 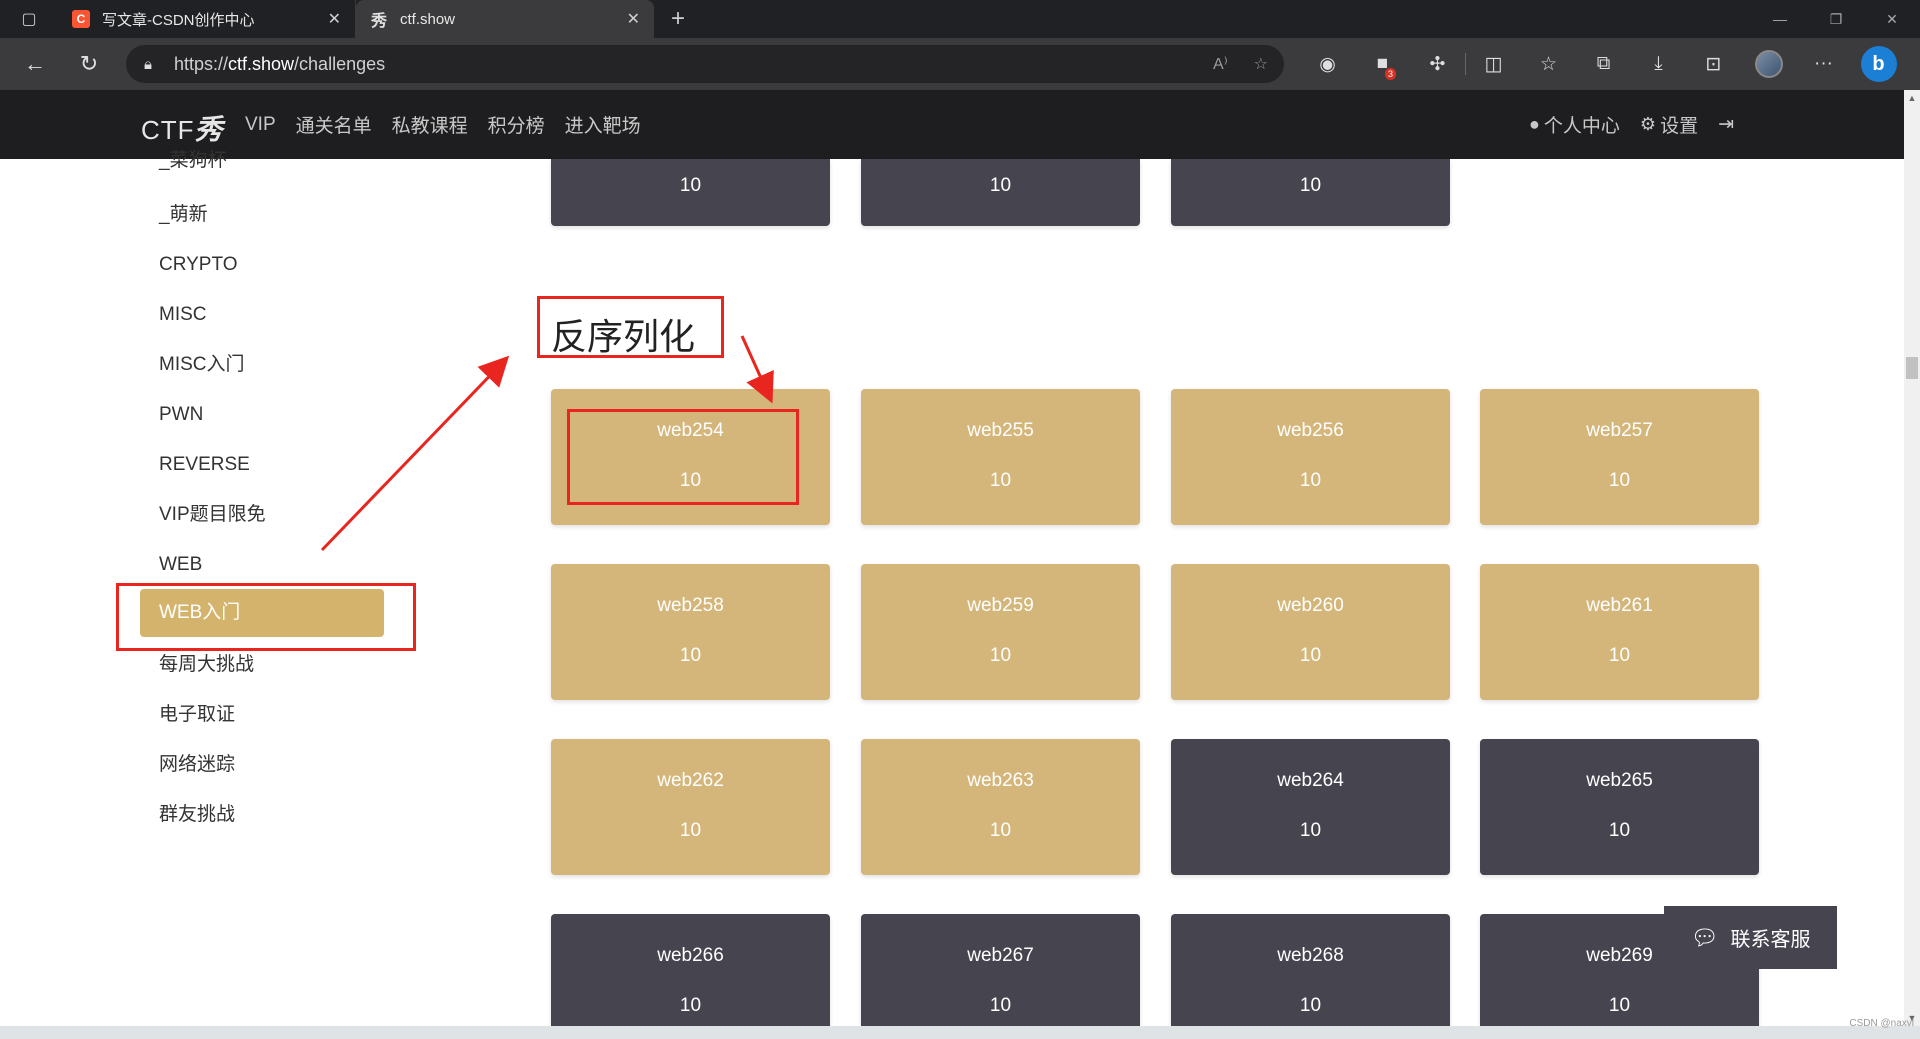 I want to click on sidebar-item: PWN, so click(x=181, y=415).